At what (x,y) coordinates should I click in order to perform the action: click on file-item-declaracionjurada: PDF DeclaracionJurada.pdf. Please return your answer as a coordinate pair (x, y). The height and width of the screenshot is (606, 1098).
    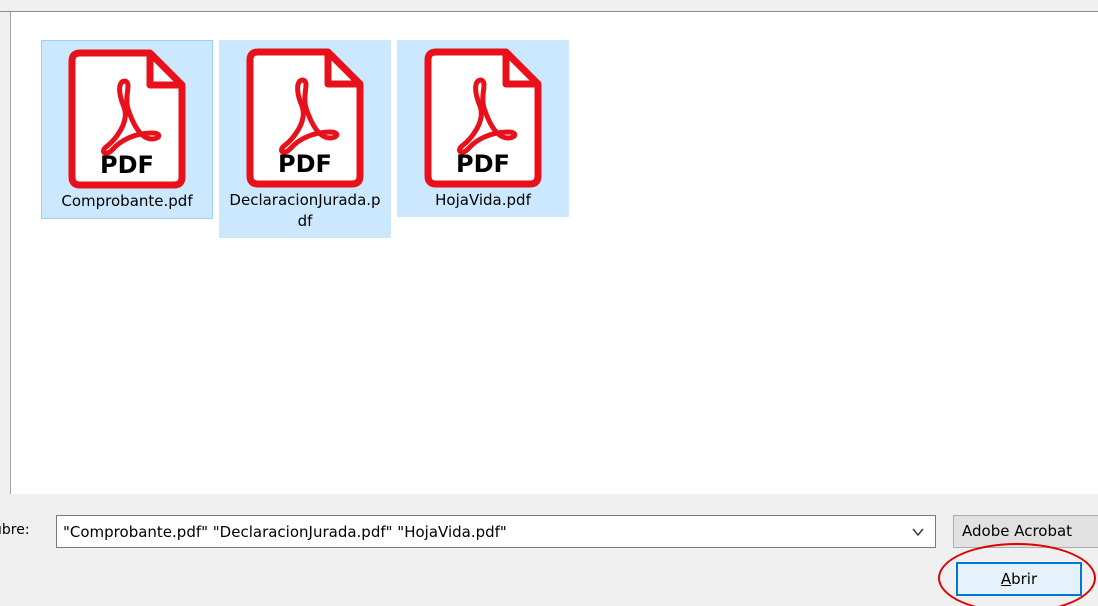
    Looking at the image, I should click on (305, 139).